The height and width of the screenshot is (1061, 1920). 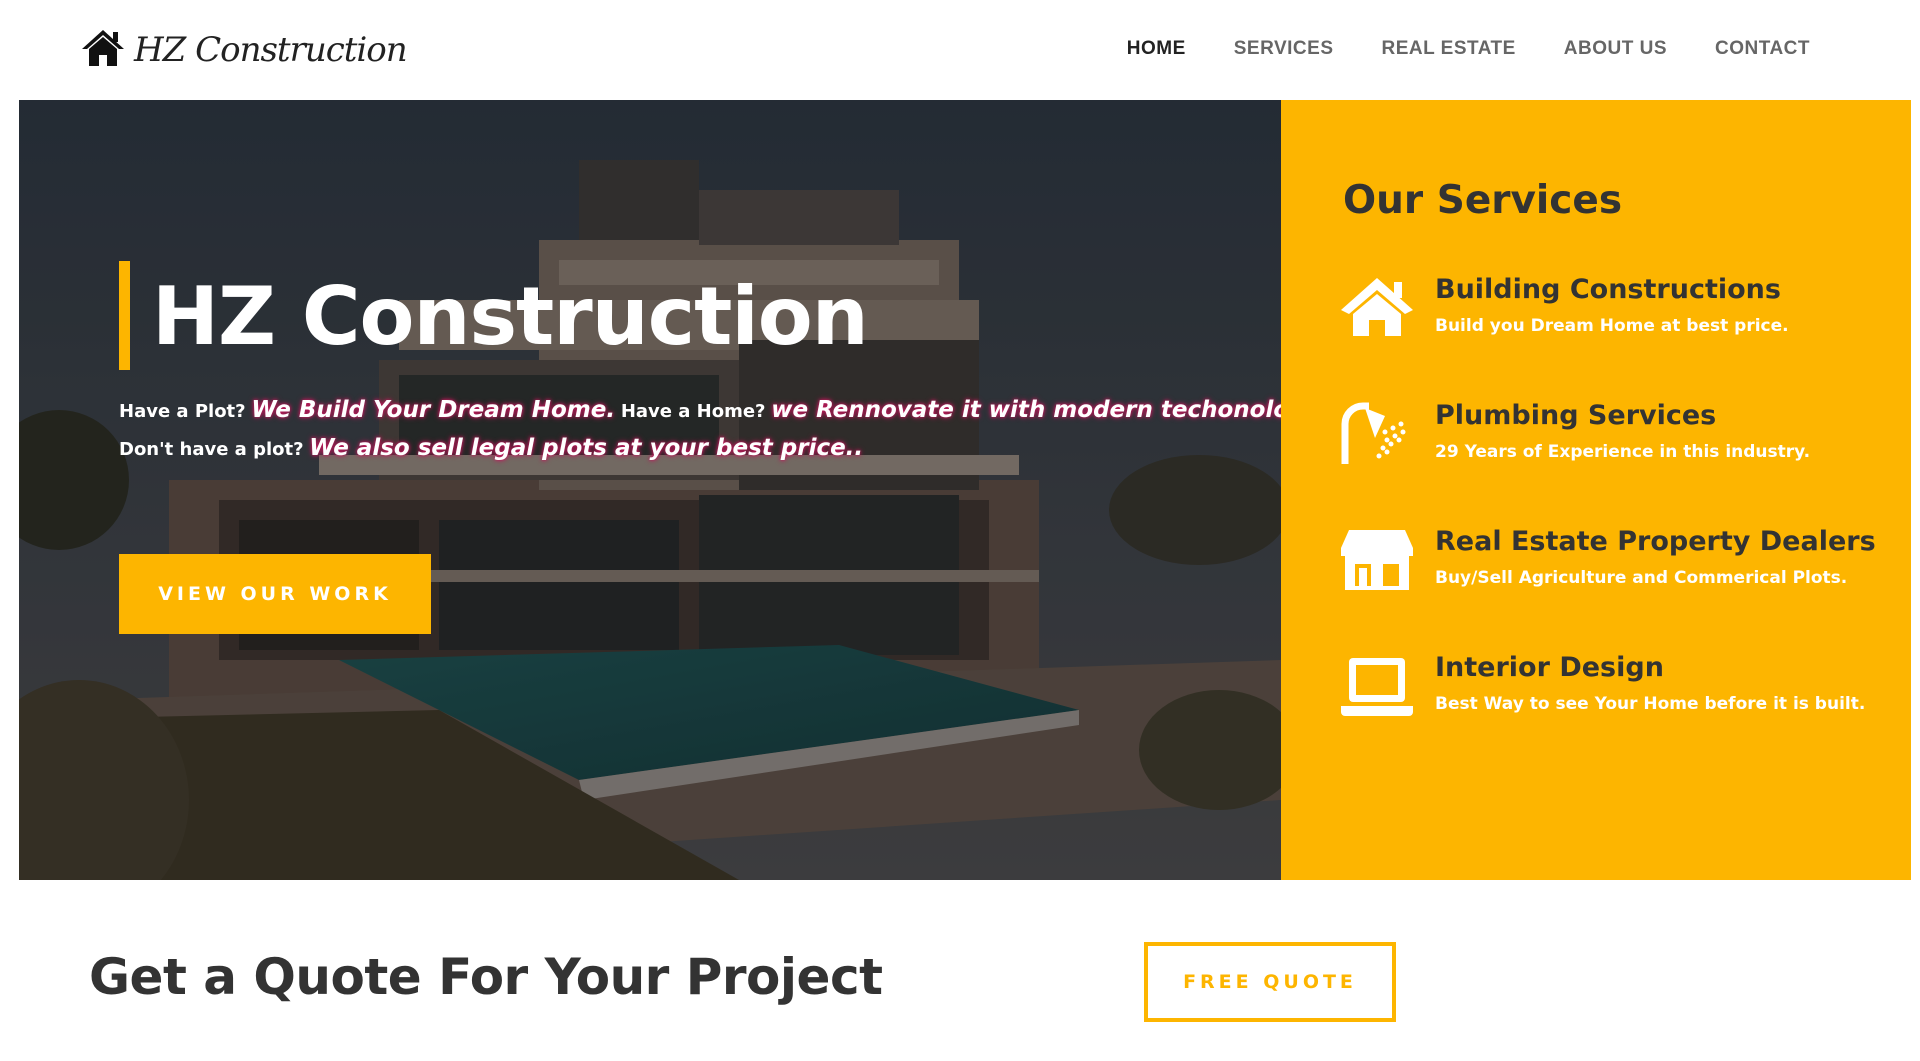 What do you see at coordinates (1377, 686) in the screenshot?
I see `laptop-icon` at bounding box center [1377, 686].